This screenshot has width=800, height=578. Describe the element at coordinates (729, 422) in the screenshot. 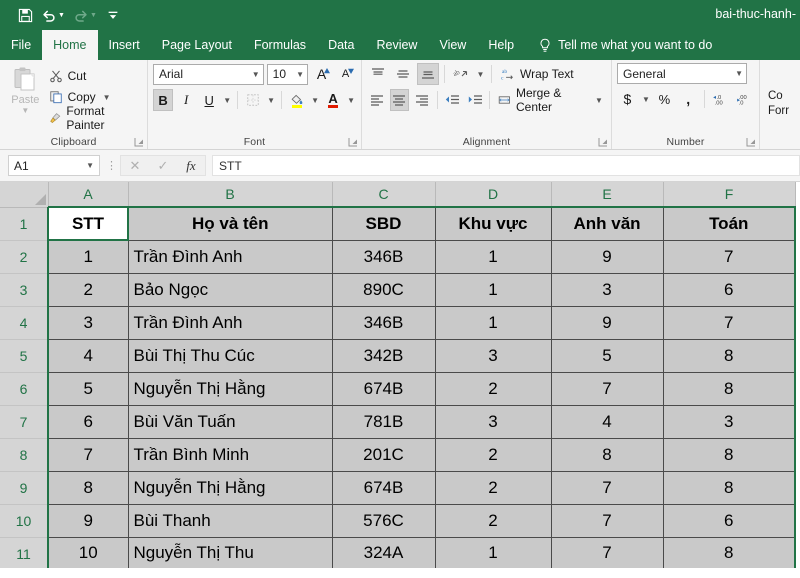

I see `cell-f7: 3` at that location.